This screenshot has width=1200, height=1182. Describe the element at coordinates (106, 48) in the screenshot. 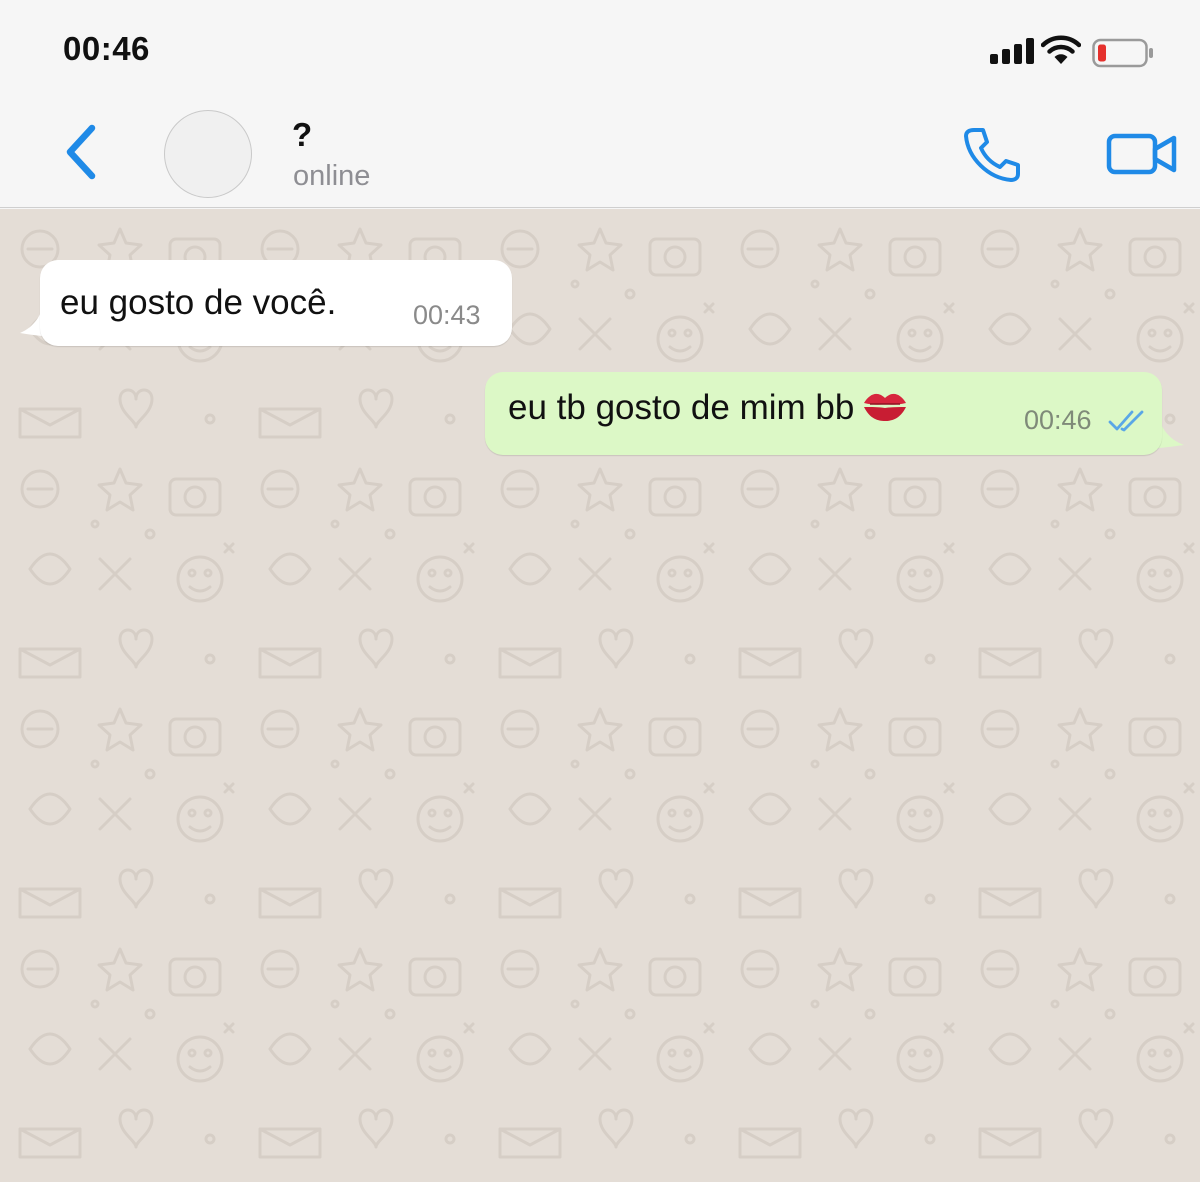

I see `status-time: 00:46` at that location.